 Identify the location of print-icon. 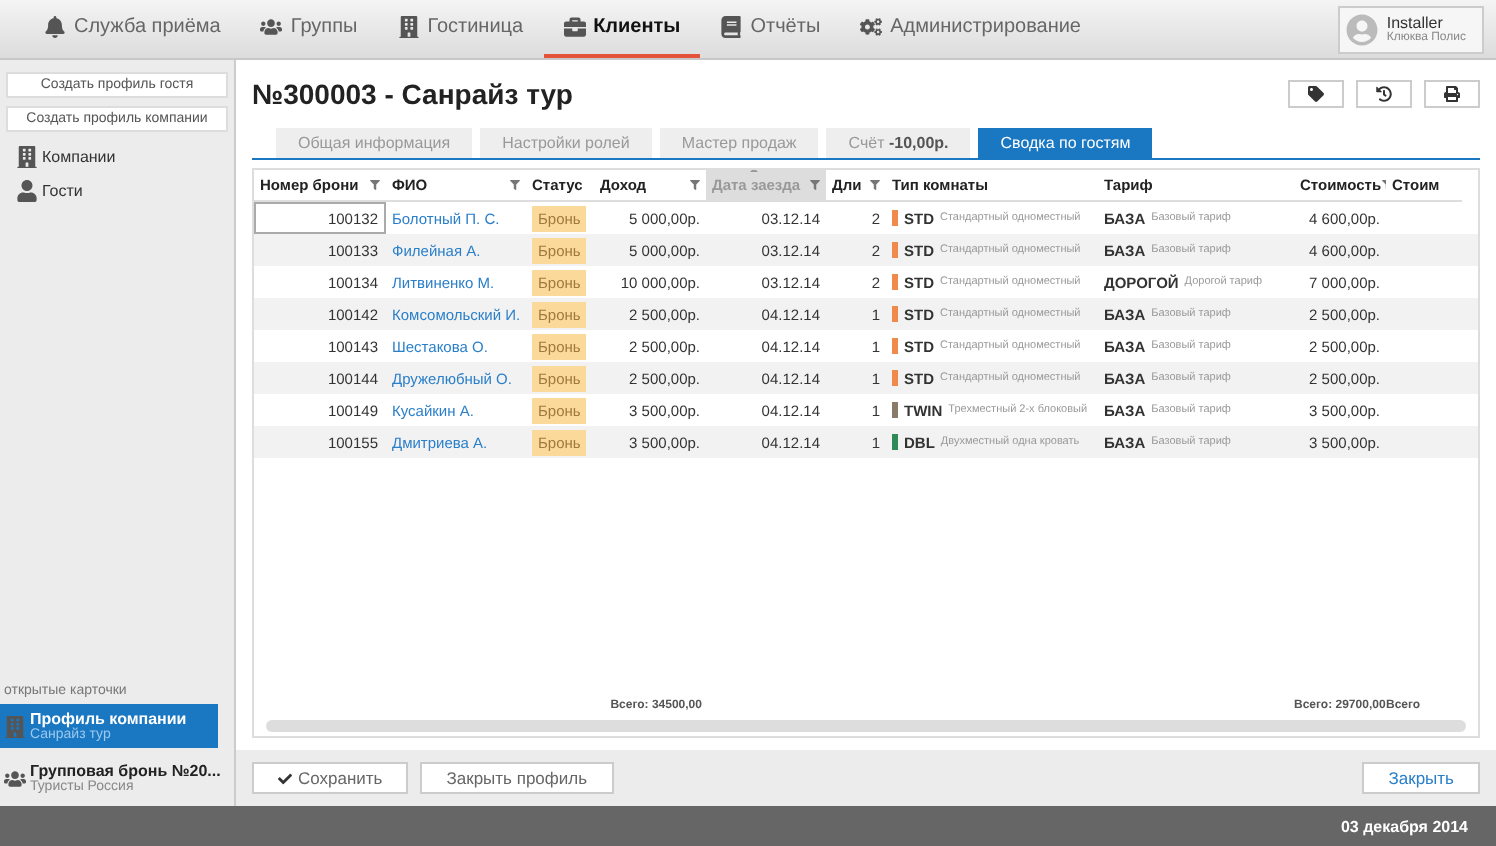
(1452, 94).